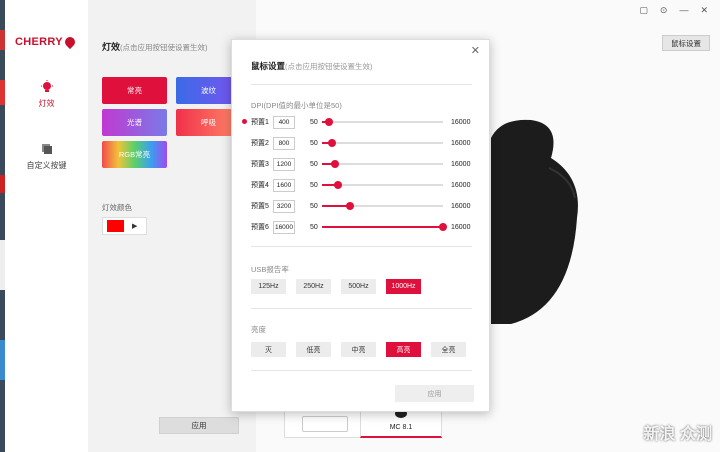  What do you see at coordinates (403, 286) in the screenshot?
I see `usb-option-1000: 1000Hz` at bounding box center [403, 286].